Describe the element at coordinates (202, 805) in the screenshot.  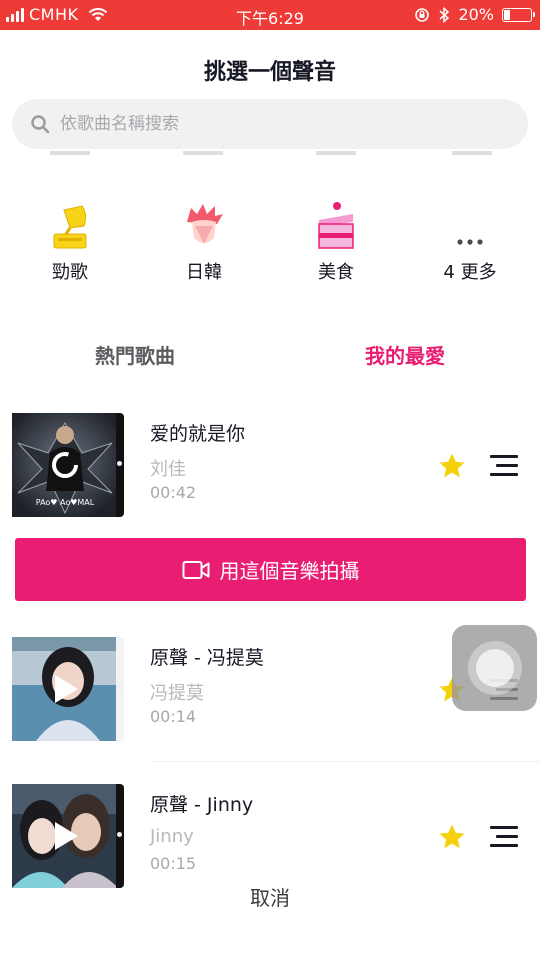
I see `song-title: 原聲 - Jinny` at that location.